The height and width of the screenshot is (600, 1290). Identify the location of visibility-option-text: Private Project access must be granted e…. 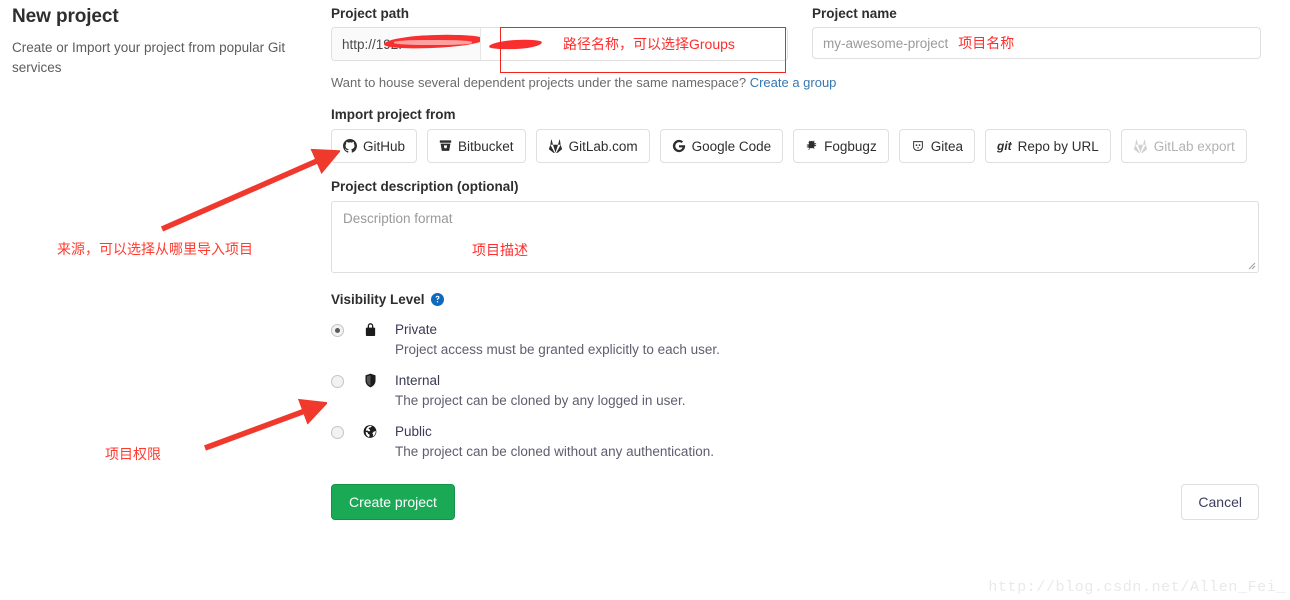
(557, 339).